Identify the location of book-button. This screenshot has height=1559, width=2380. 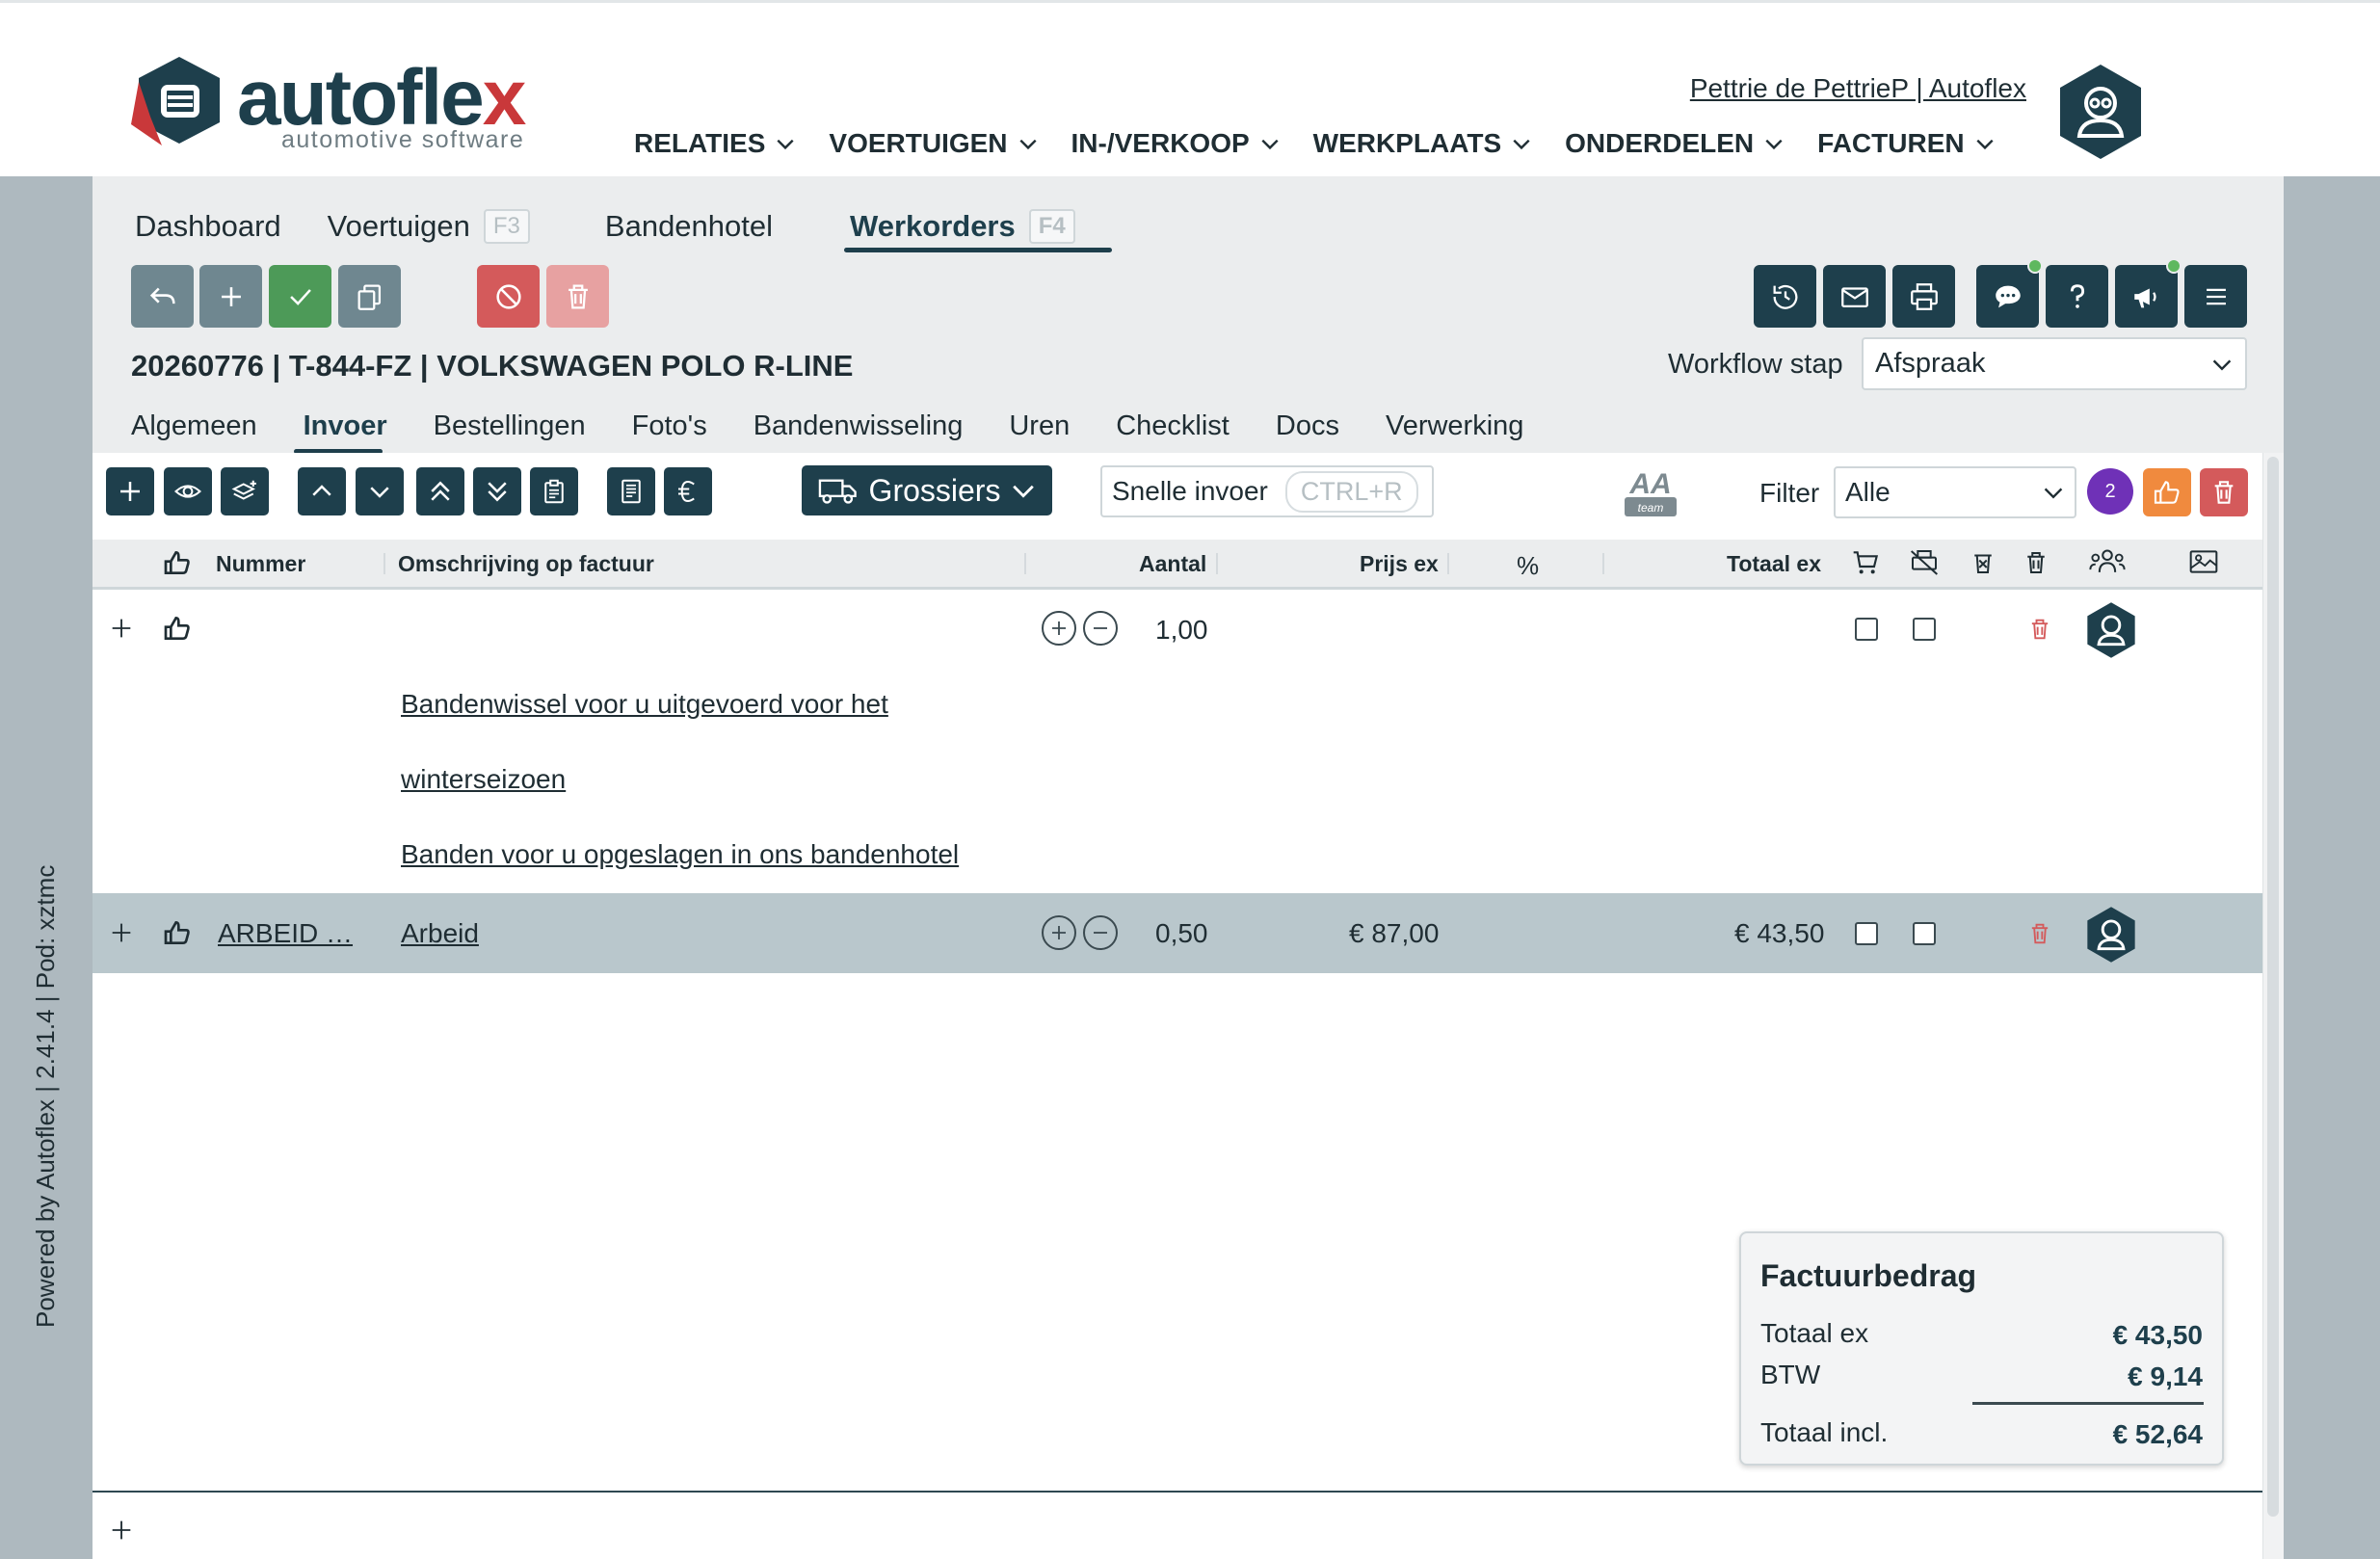
(631, 491).